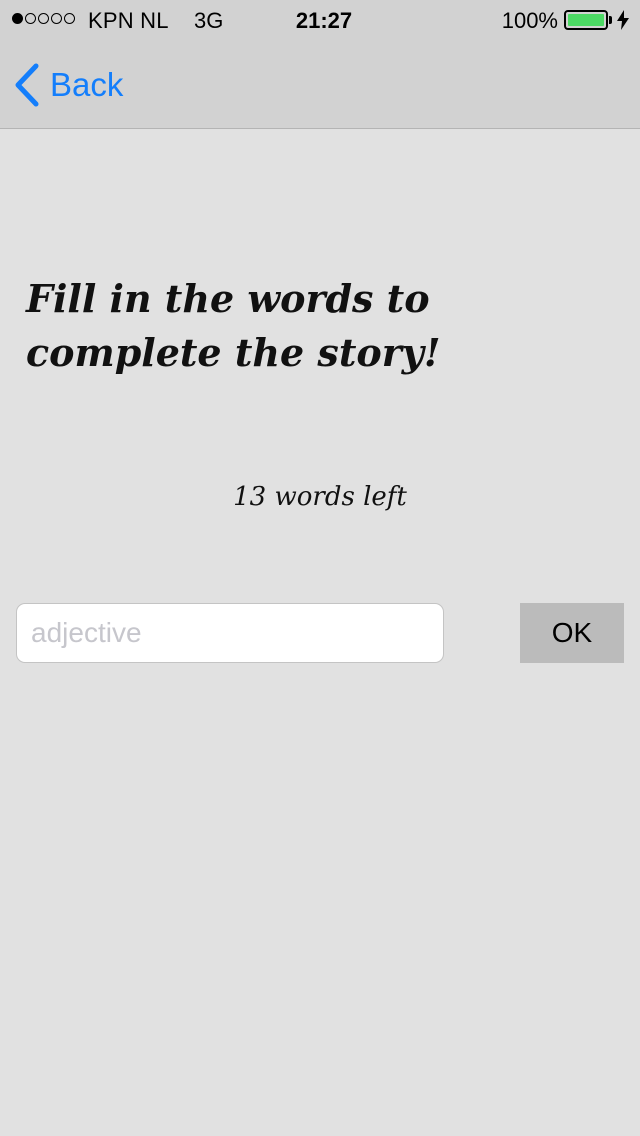  I want to click on chevron-left-icon, so click(27, 85).